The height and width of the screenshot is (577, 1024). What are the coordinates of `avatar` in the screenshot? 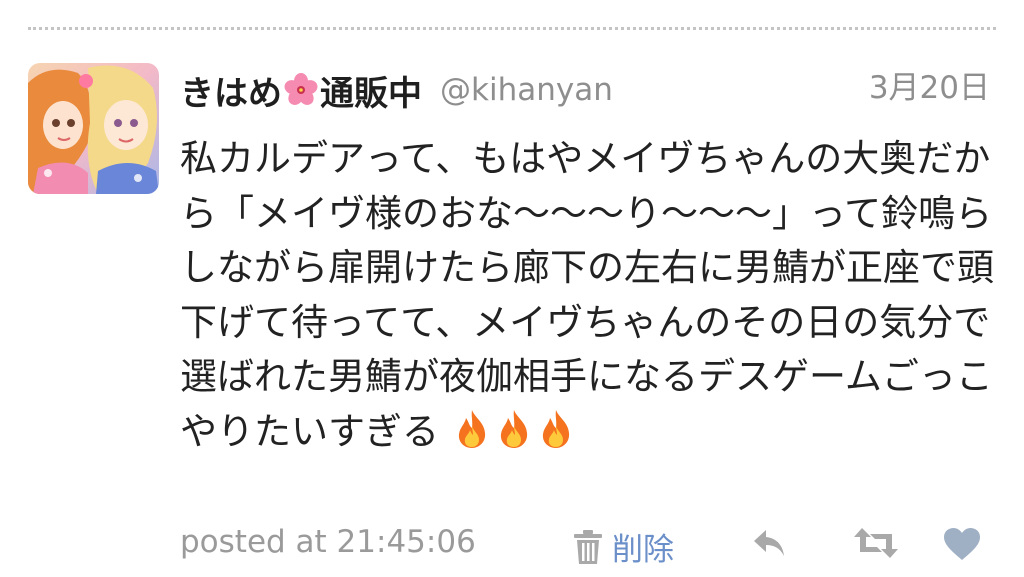 It's located at (93, 128).